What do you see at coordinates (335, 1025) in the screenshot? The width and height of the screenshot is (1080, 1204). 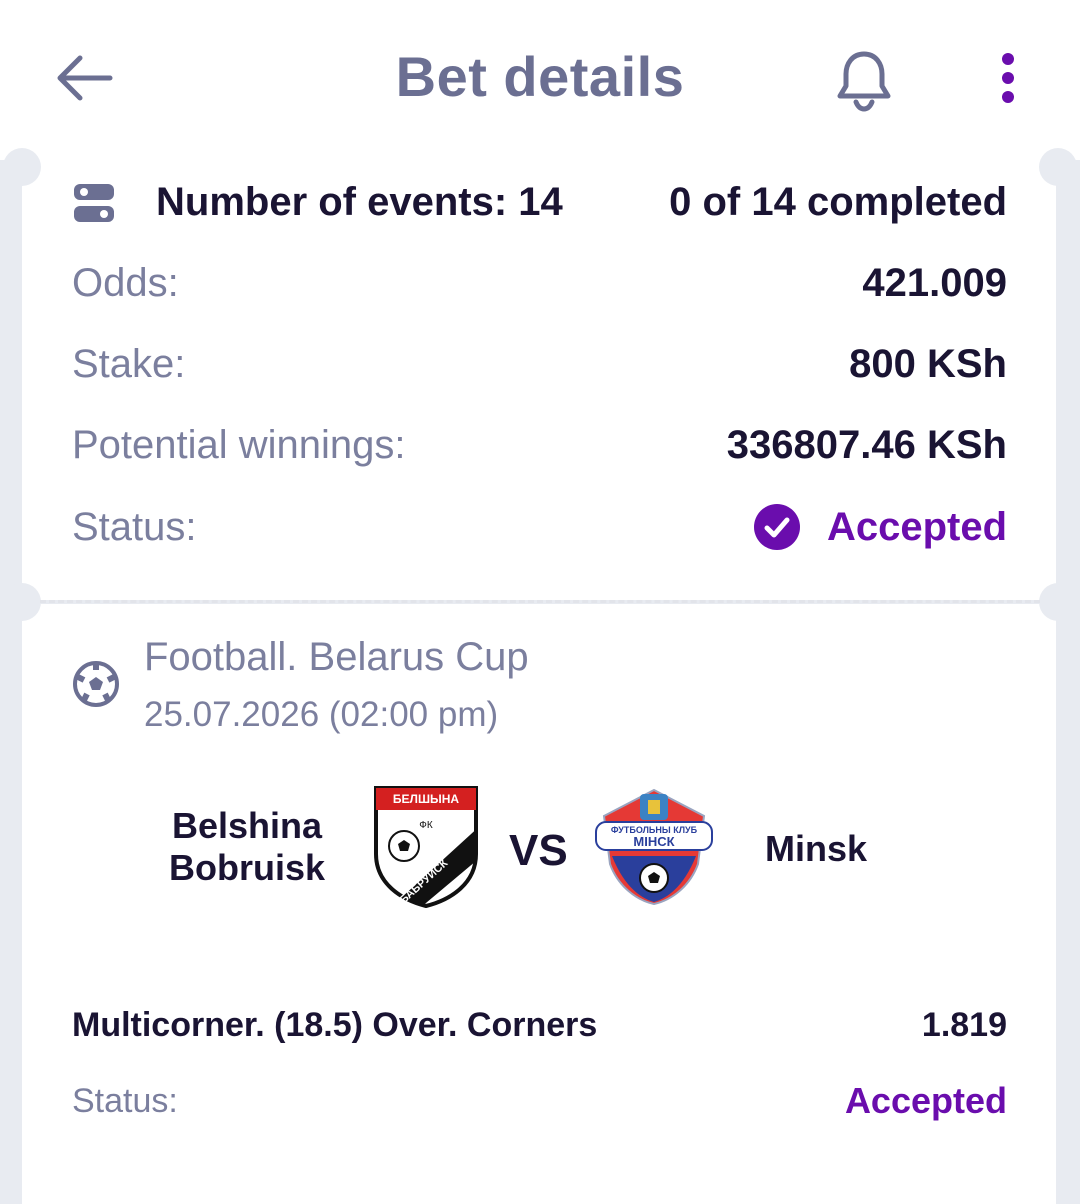 I see `market-name: Multicorner. (18.5) Over. Corners` at bounding box center [335, 1025].